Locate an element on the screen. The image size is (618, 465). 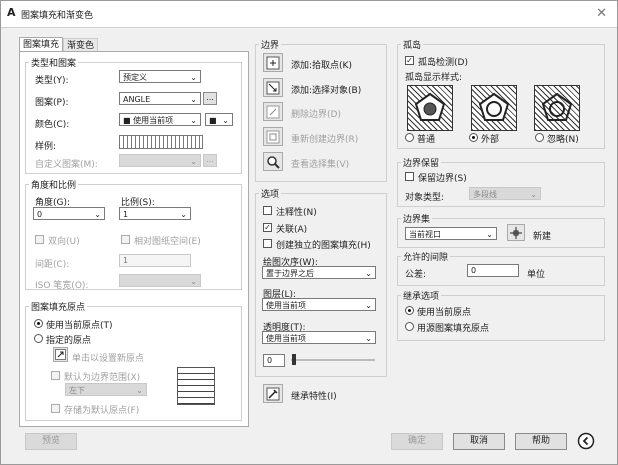
normal-style-icon is located at coordinates (430, 106).